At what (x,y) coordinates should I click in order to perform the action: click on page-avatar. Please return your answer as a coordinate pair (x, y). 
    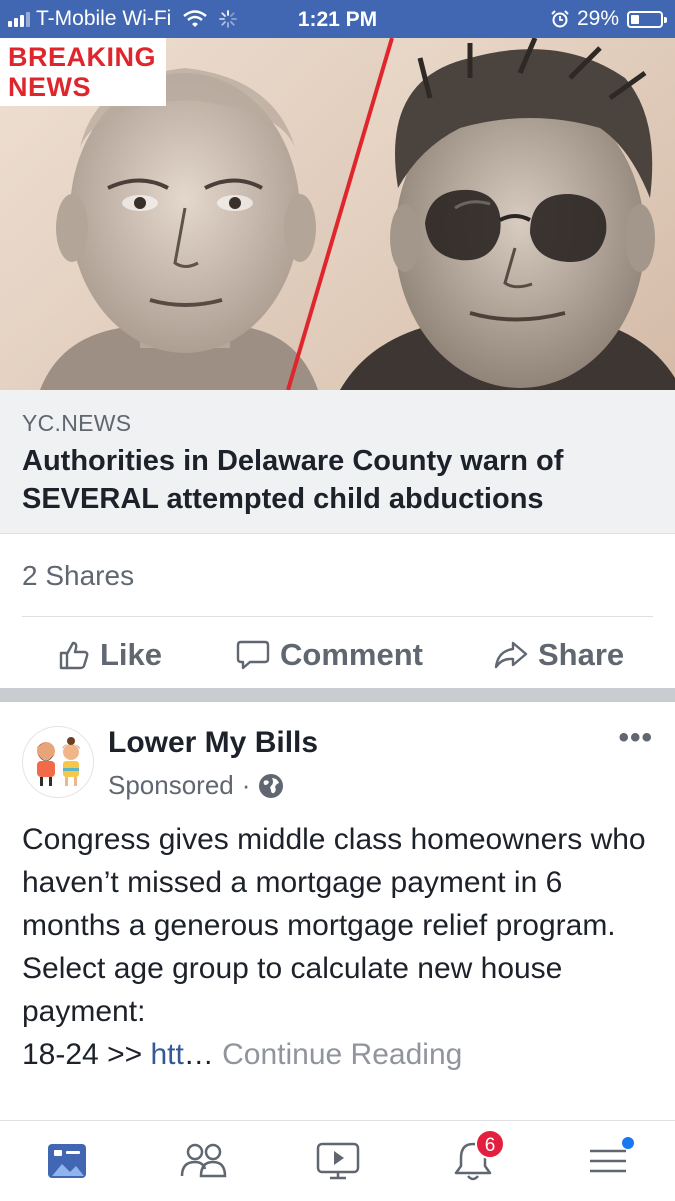
    Looking at the image, I should click on (58, 762).